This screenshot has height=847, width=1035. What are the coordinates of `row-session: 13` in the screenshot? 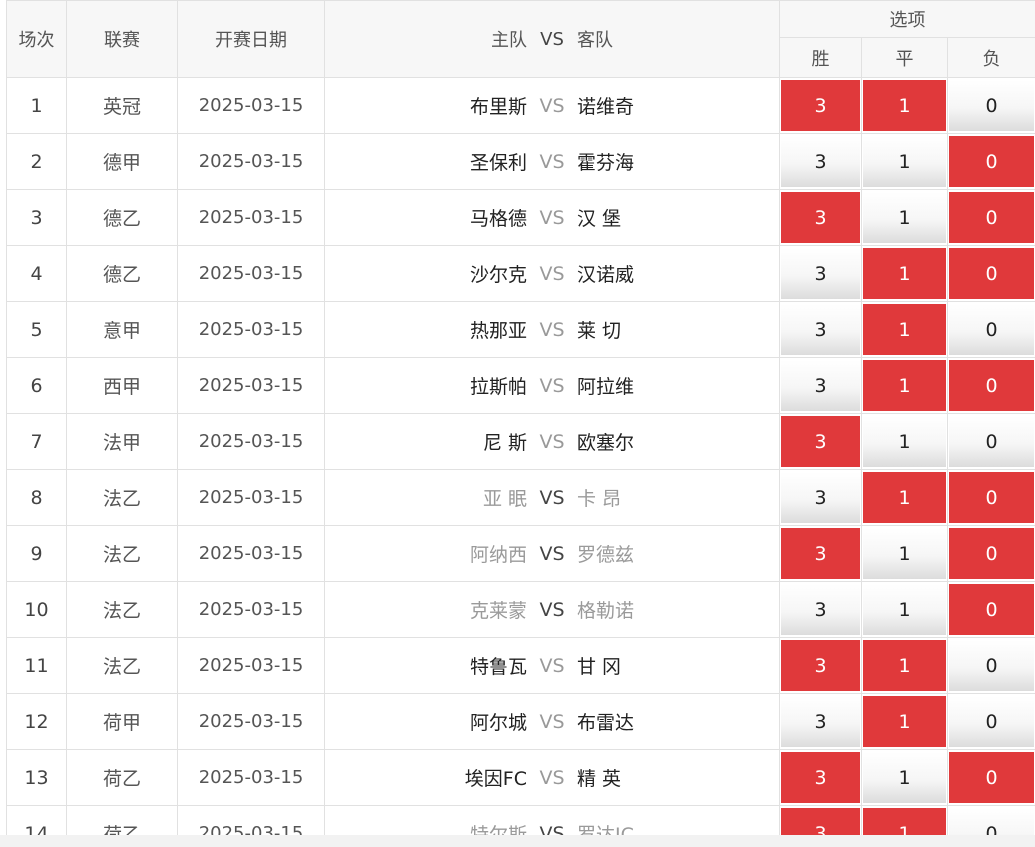 It's located at (36, 777).